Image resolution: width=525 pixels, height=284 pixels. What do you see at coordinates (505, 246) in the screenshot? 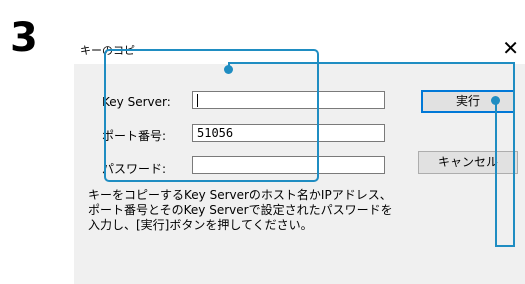
I see `callout-line-bottom` at bounding box center [505, 246].